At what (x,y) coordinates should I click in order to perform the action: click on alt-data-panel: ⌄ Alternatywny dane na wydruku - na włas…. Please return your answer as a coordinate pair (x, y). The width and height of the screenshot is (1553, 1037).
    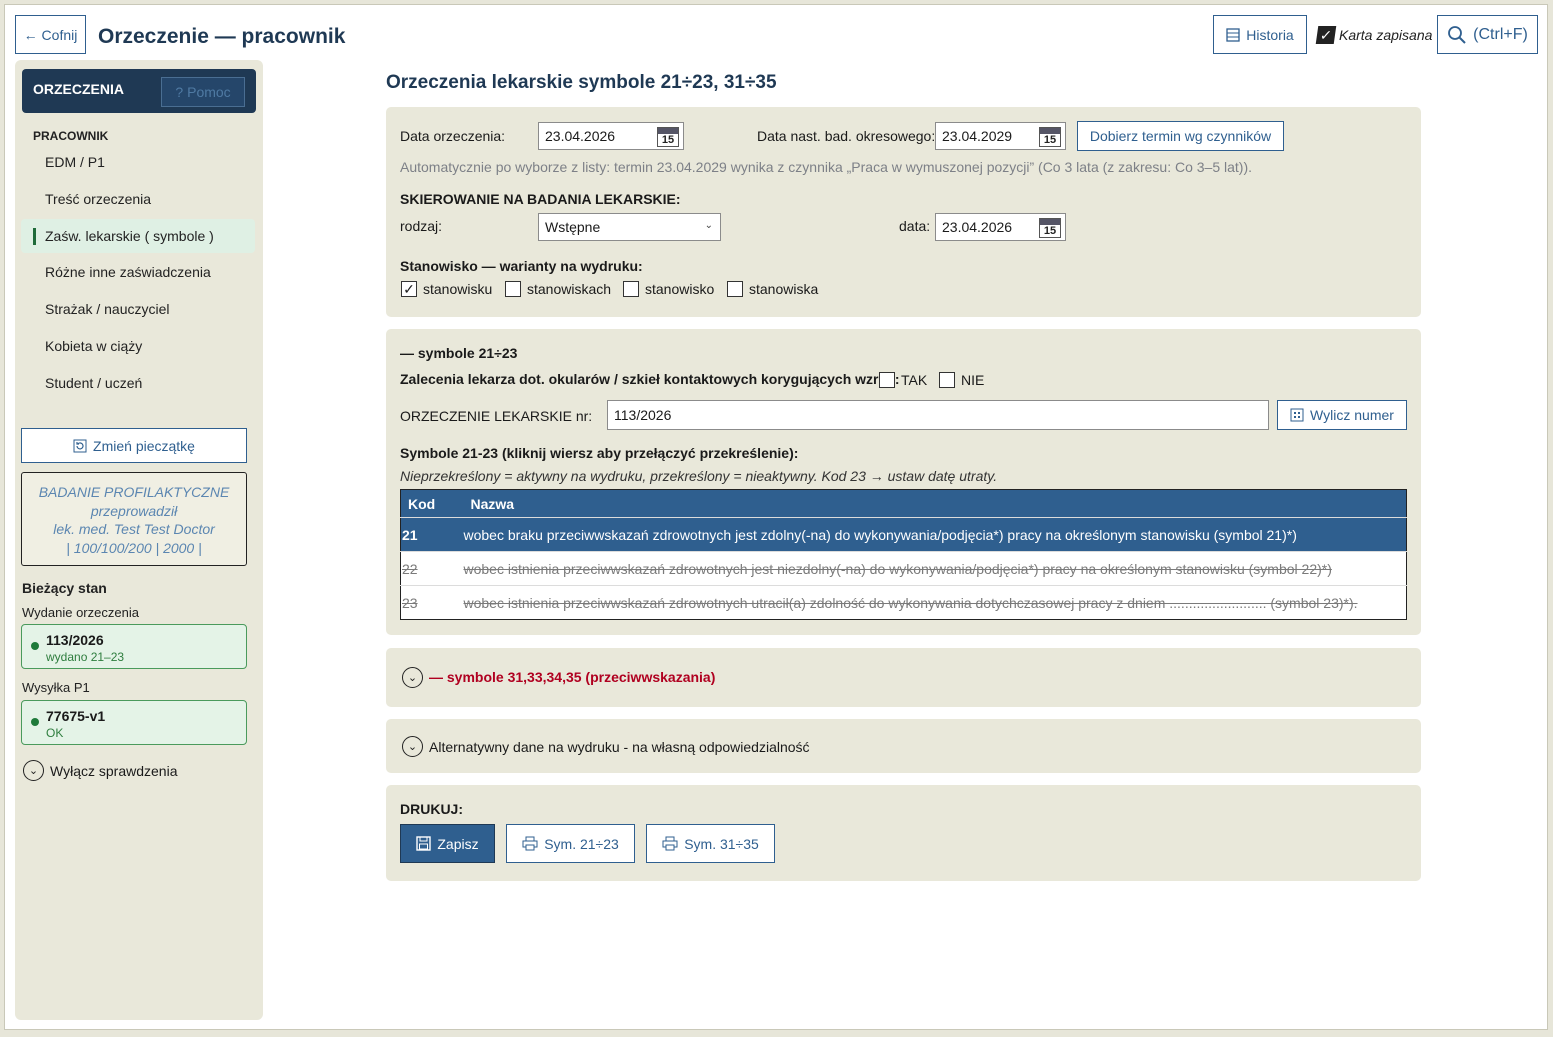
    Looking at the image, I should click on (903, 746).